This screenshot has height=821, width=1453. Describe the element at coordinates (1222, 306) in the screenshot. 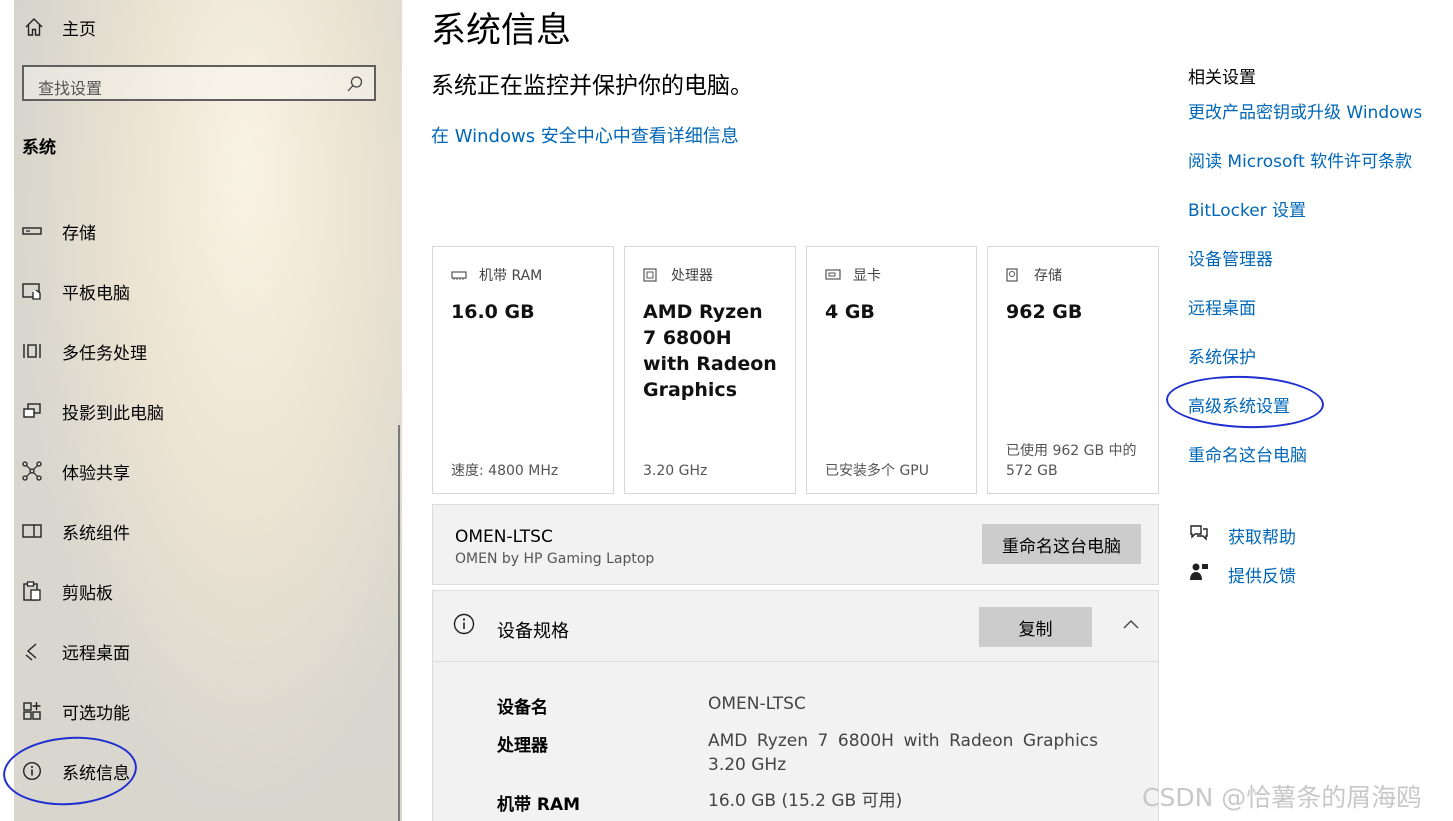

I see `remote-desktop-link: 远程桌面` at that location.